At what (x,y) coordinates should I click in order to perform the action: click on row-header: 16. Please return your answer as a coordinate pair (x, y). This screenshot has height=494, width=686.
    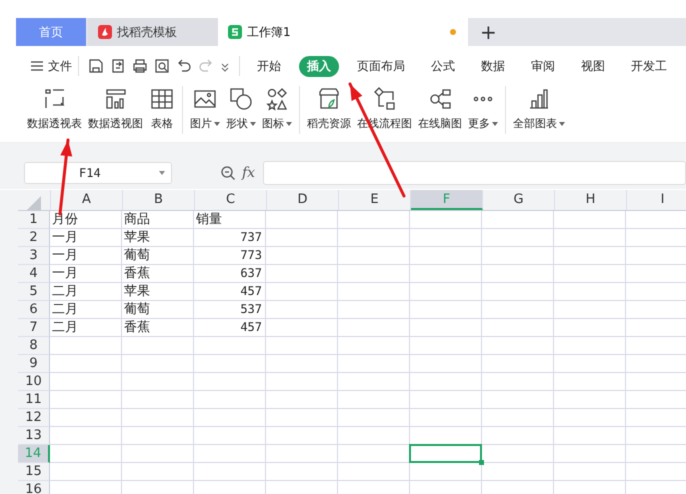
    Looking at the image, I should click on (34, 487).